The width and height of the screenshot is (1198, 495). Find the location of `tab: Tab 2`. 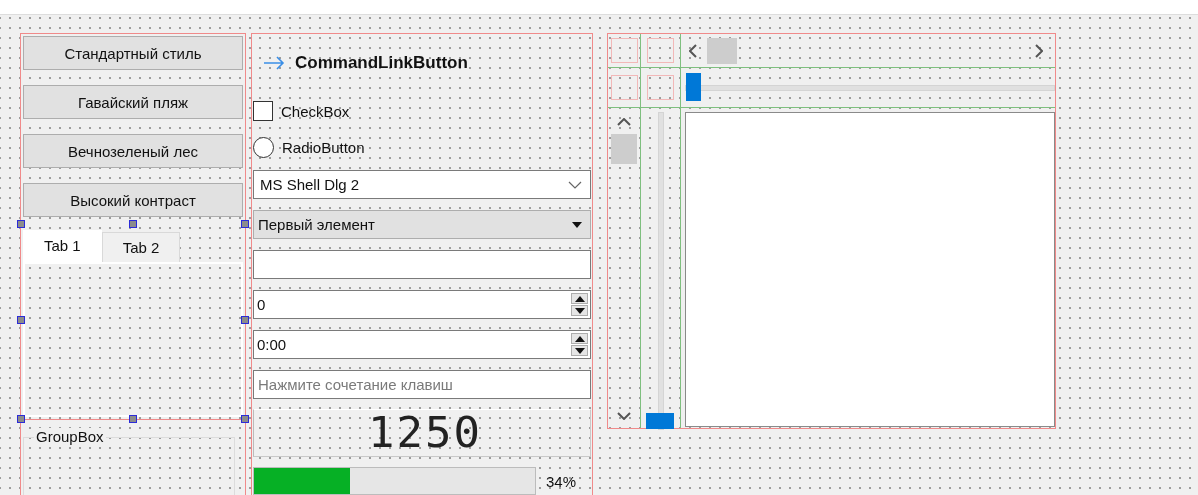

tab: Tab 2 is located at coordinates (141, 247).